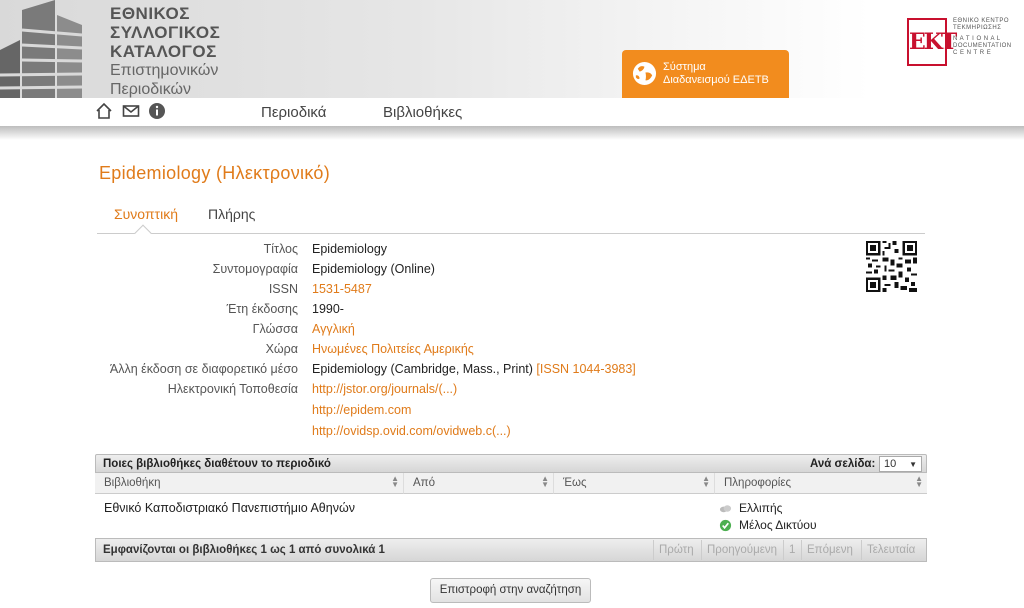 The width and height of the screenshot is (1024, 608). What do you see at coordinates (275, 329) in the screenshot?
I see `detail-label: Γλώσσα` at bounding box center [275, 329].